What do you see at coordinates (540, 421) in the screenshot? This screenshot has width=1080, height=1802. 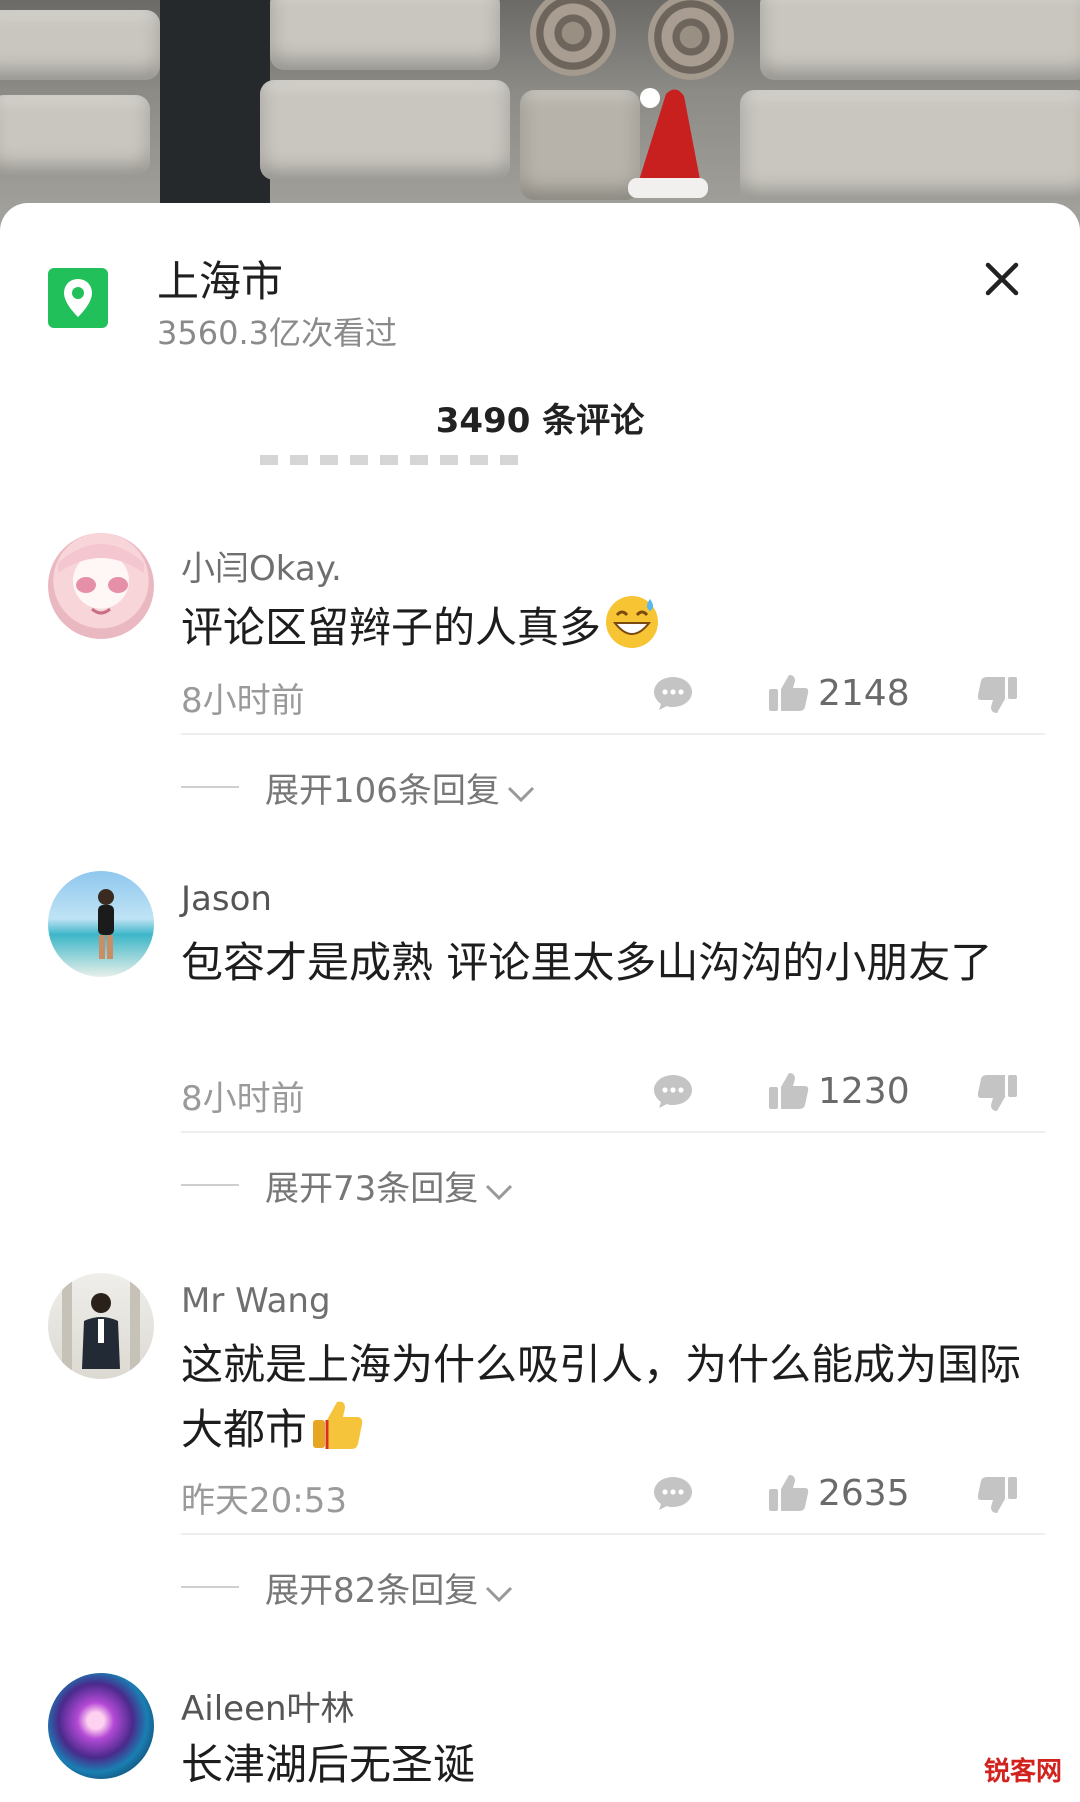 I see `comment-count-heading: 3490 条评论` at bounding box center [540, 421].